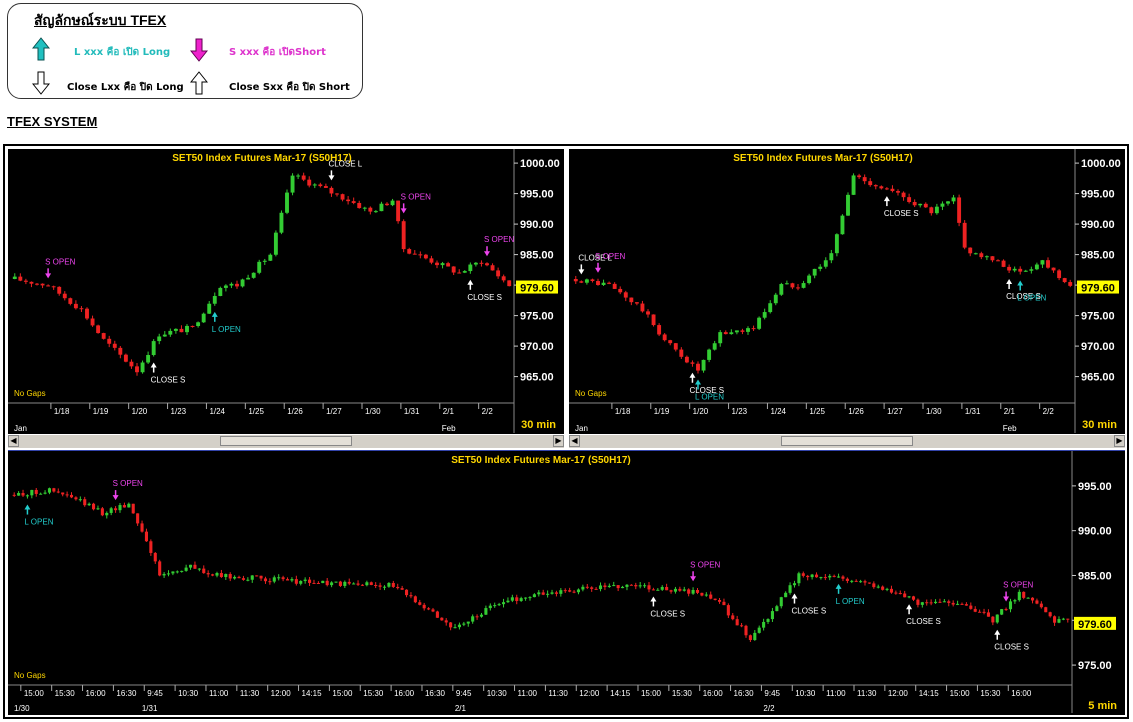  Describe the element at coordinates (155, 693) in the screenshot. I see `x-tick-label: 9:45` at that location.